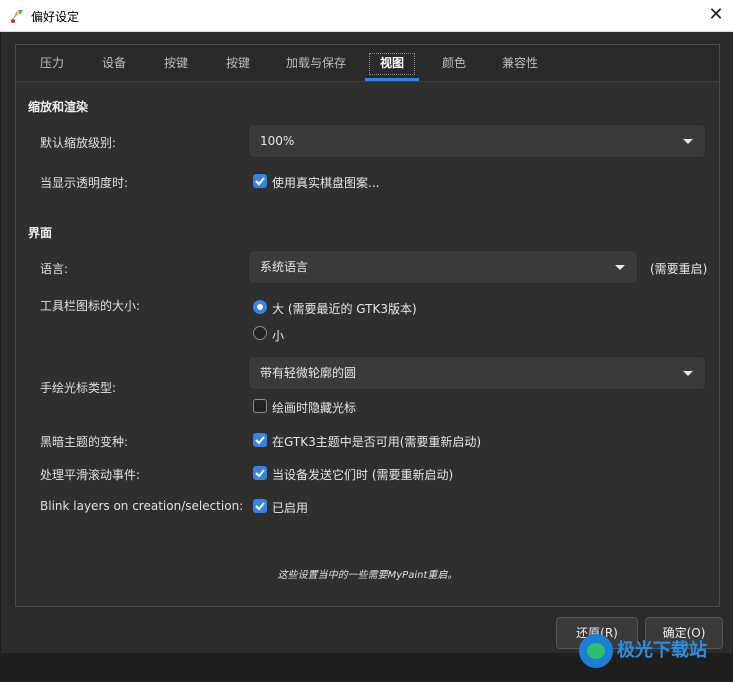  Describe the element at coordinates (142, 506) in the screenshot. I see `blink-layers-label: Blink layers on creation/selection:` at that location.